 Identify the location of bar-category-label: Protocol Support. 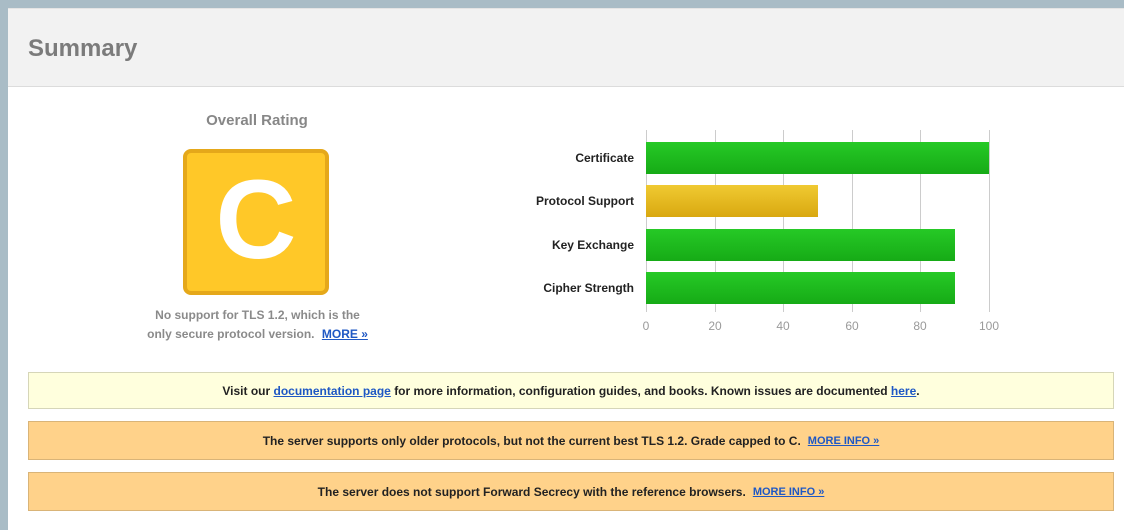
(585, 201).